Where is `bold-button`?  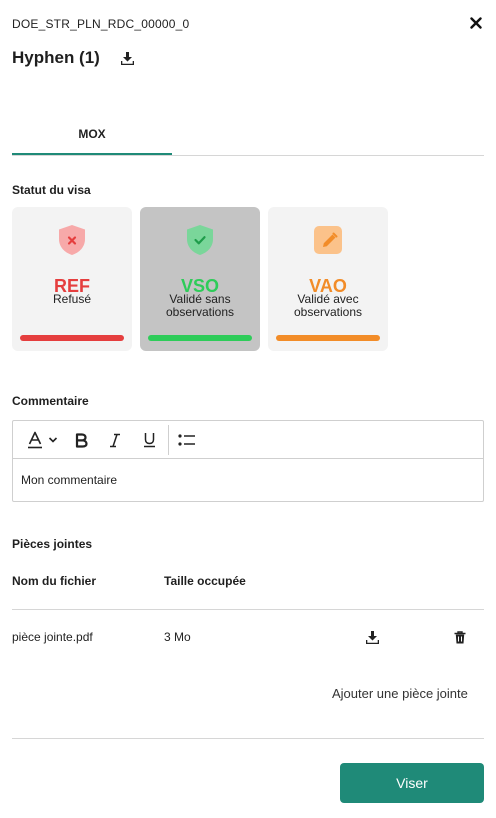 bold-button is located at coordinates (81, 440).